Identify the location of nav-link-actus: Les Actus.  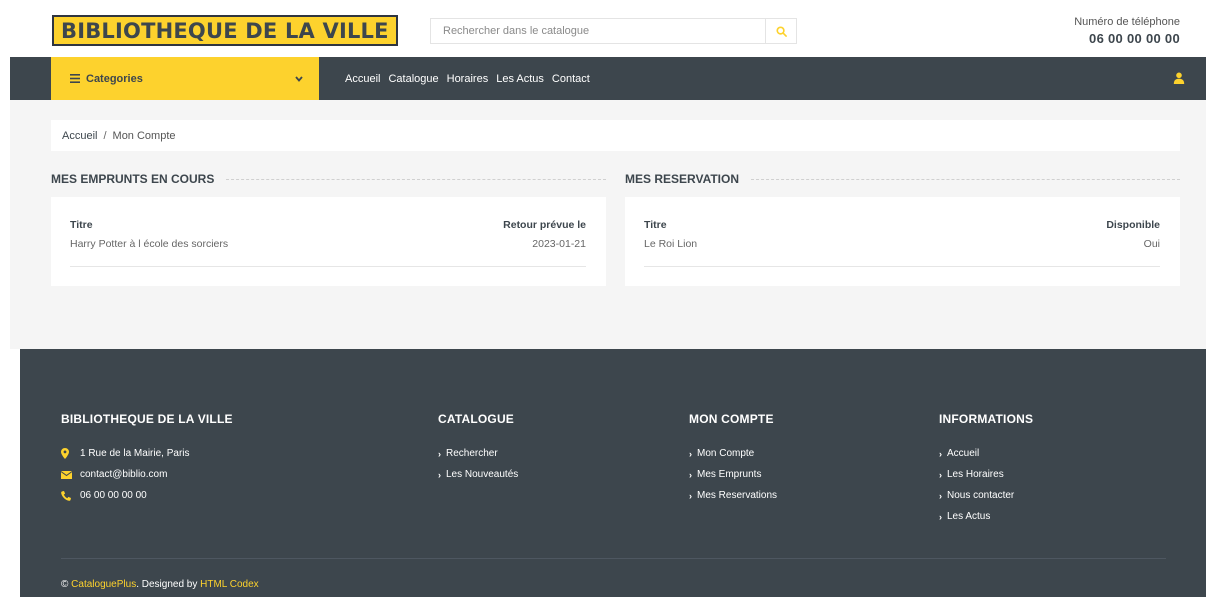
(520, 79).